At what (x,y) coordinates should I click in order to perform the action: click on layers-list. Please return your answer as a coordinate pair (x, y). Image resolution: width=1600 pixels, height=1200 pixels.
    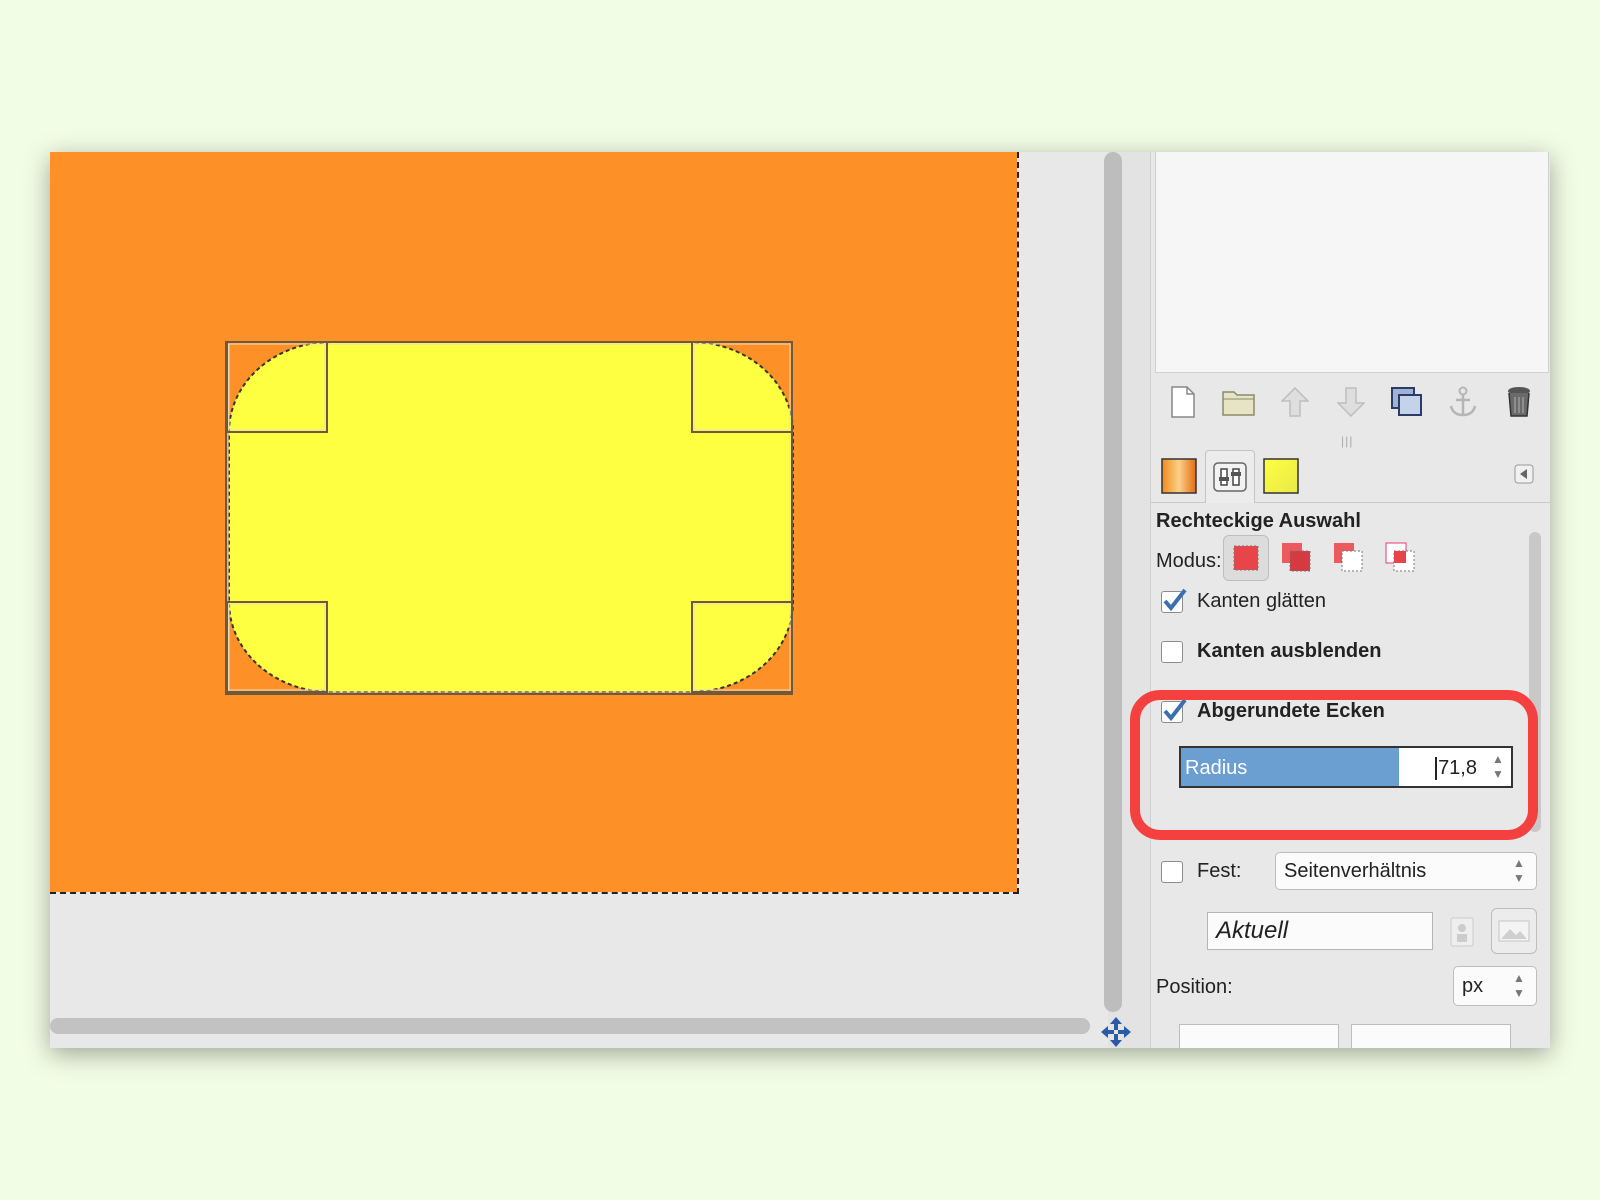
    Looking at the image, I should click on (1352, 262).